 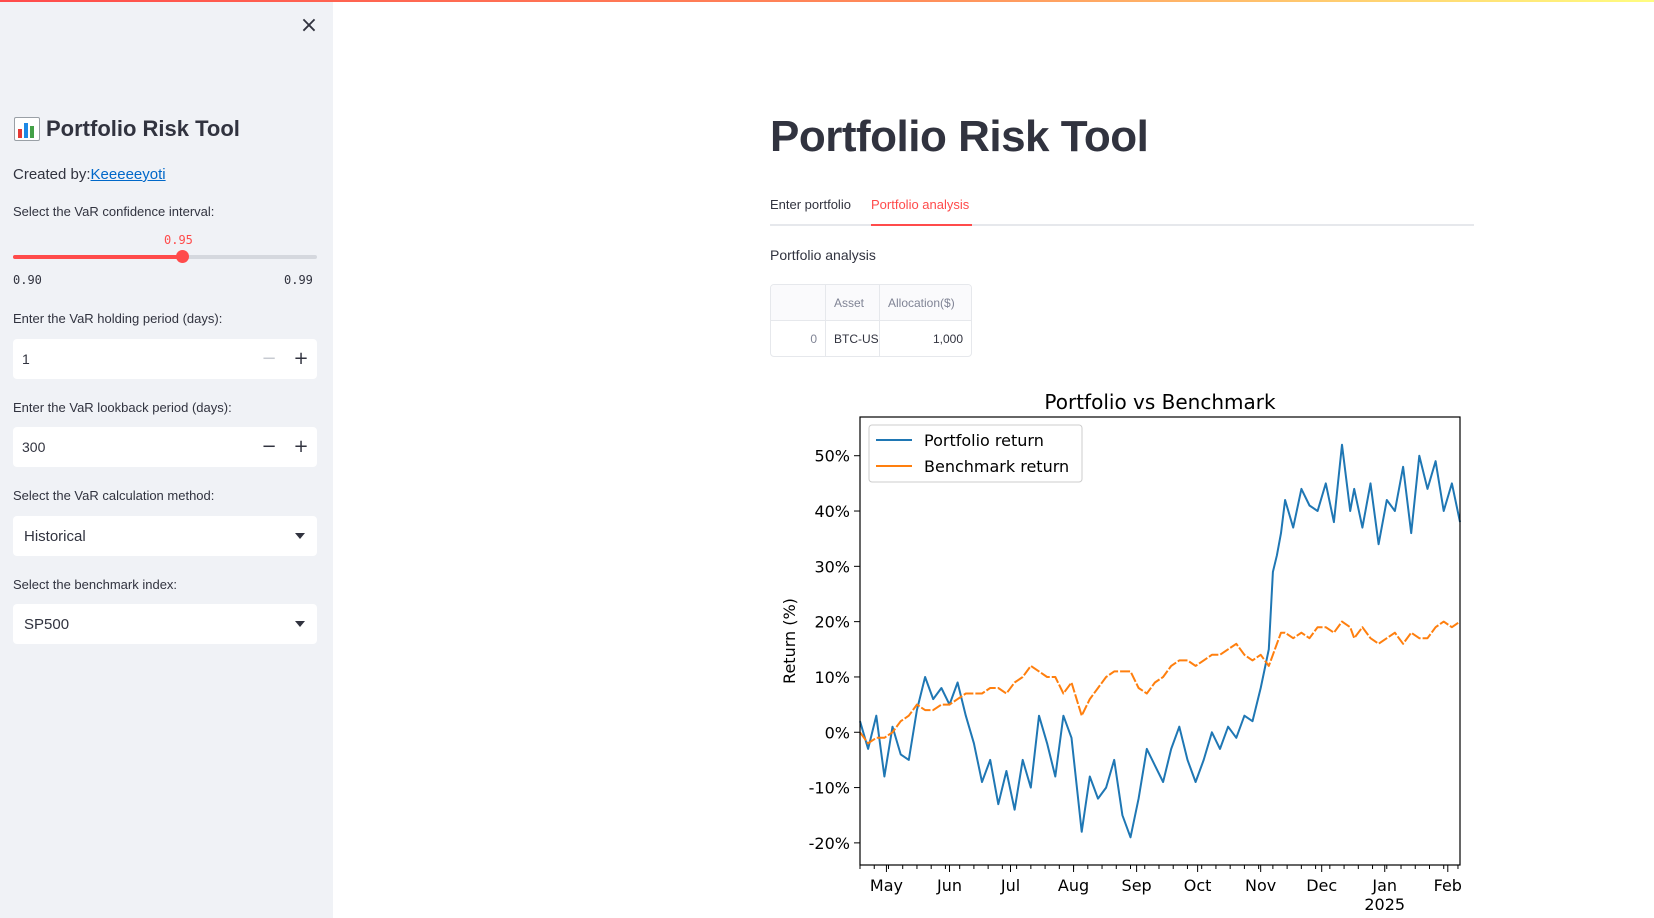 I want to click on page-title: Portfolio Risk Tool, so click(x=959, y=136).